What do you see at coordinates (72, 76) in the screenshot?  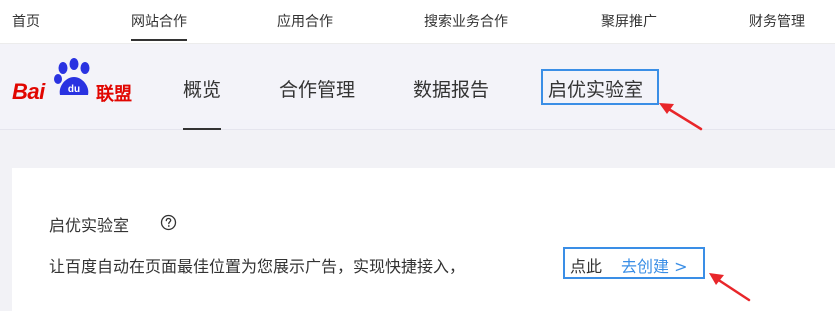 I see `baidu-paw-icon: du` at bounding box center [72, 76].